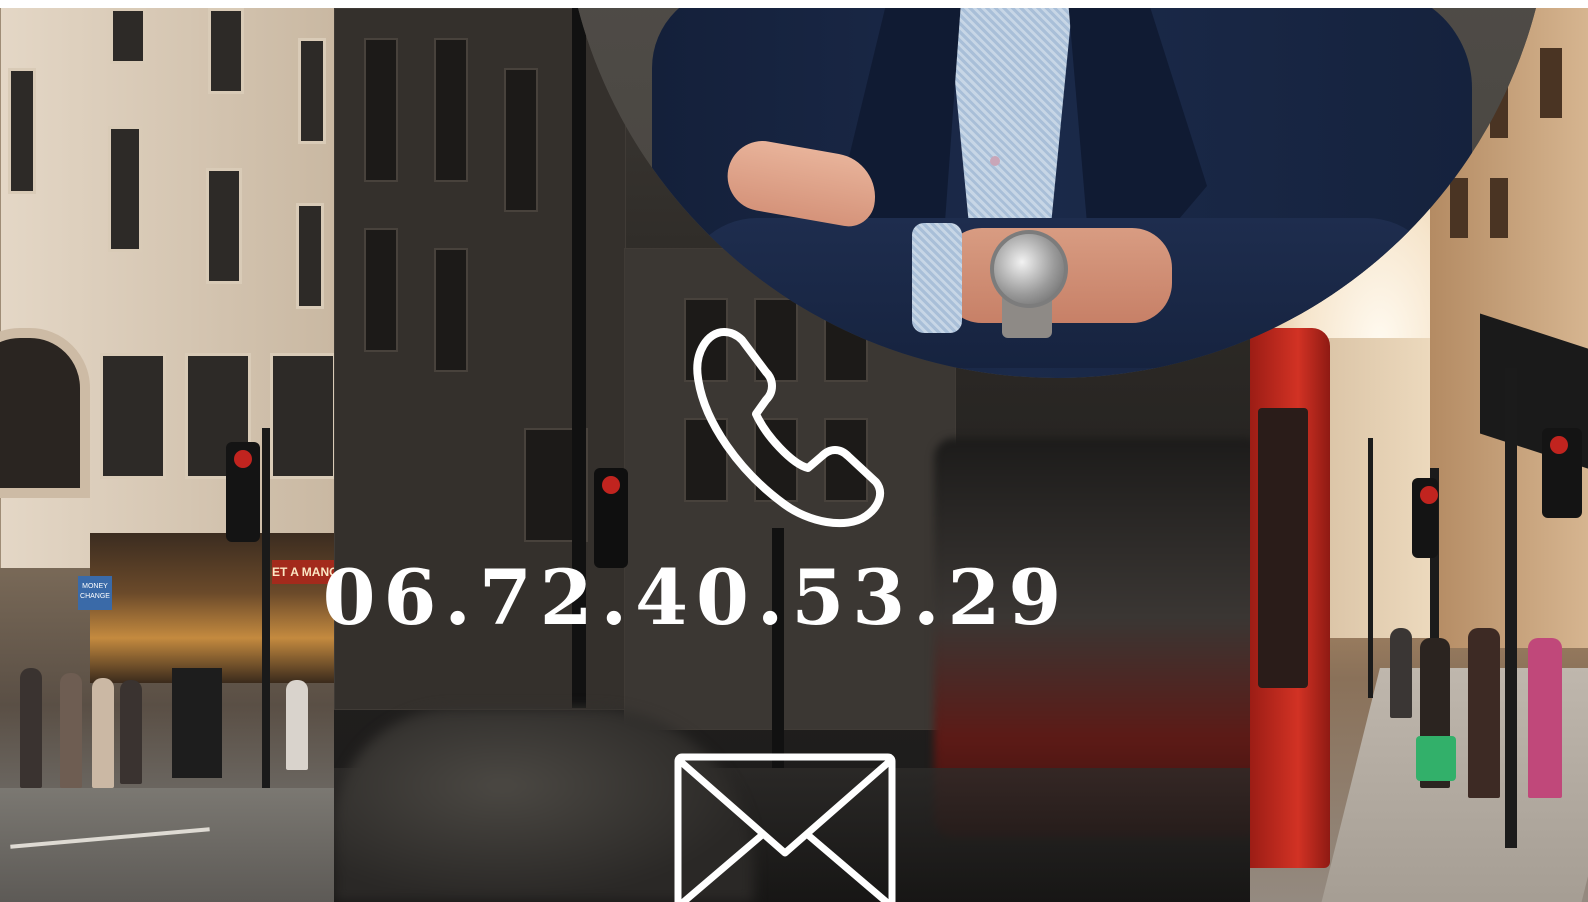  What do you see at coordinates (1436, 758) in the screenshot?
I see `shopping-bag` at bounding box center [1436, 758].